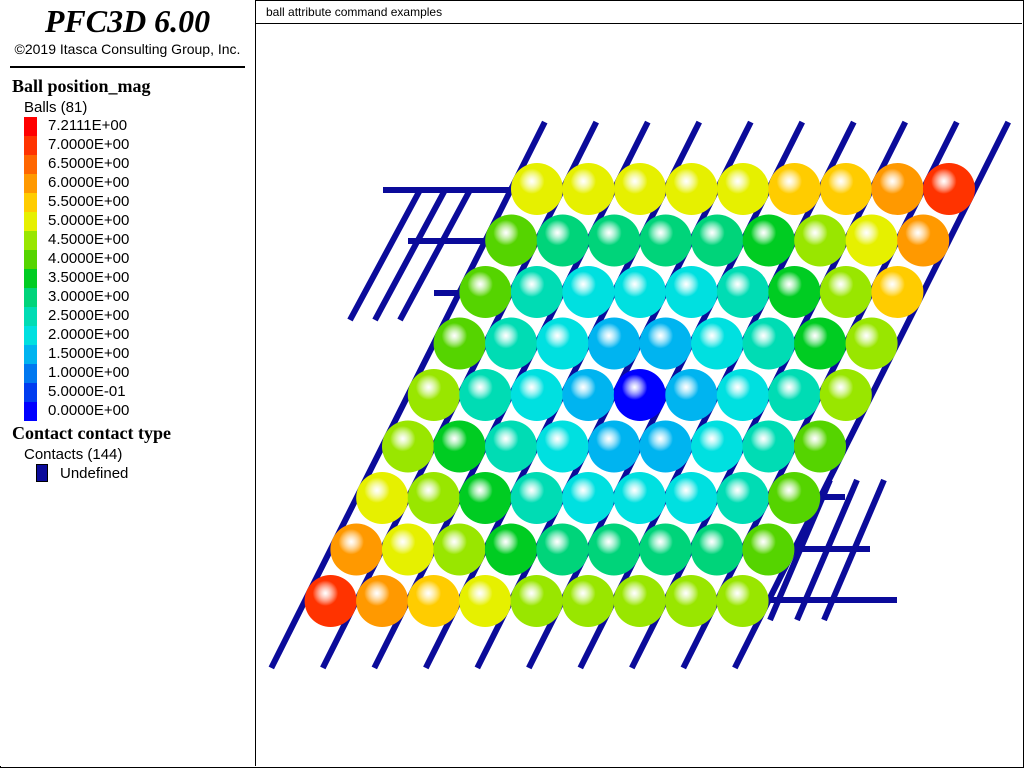 This screenshot has height=768, width=1024. I want to click on color-scale-label: 5.5000E+00, so click(89, 201).